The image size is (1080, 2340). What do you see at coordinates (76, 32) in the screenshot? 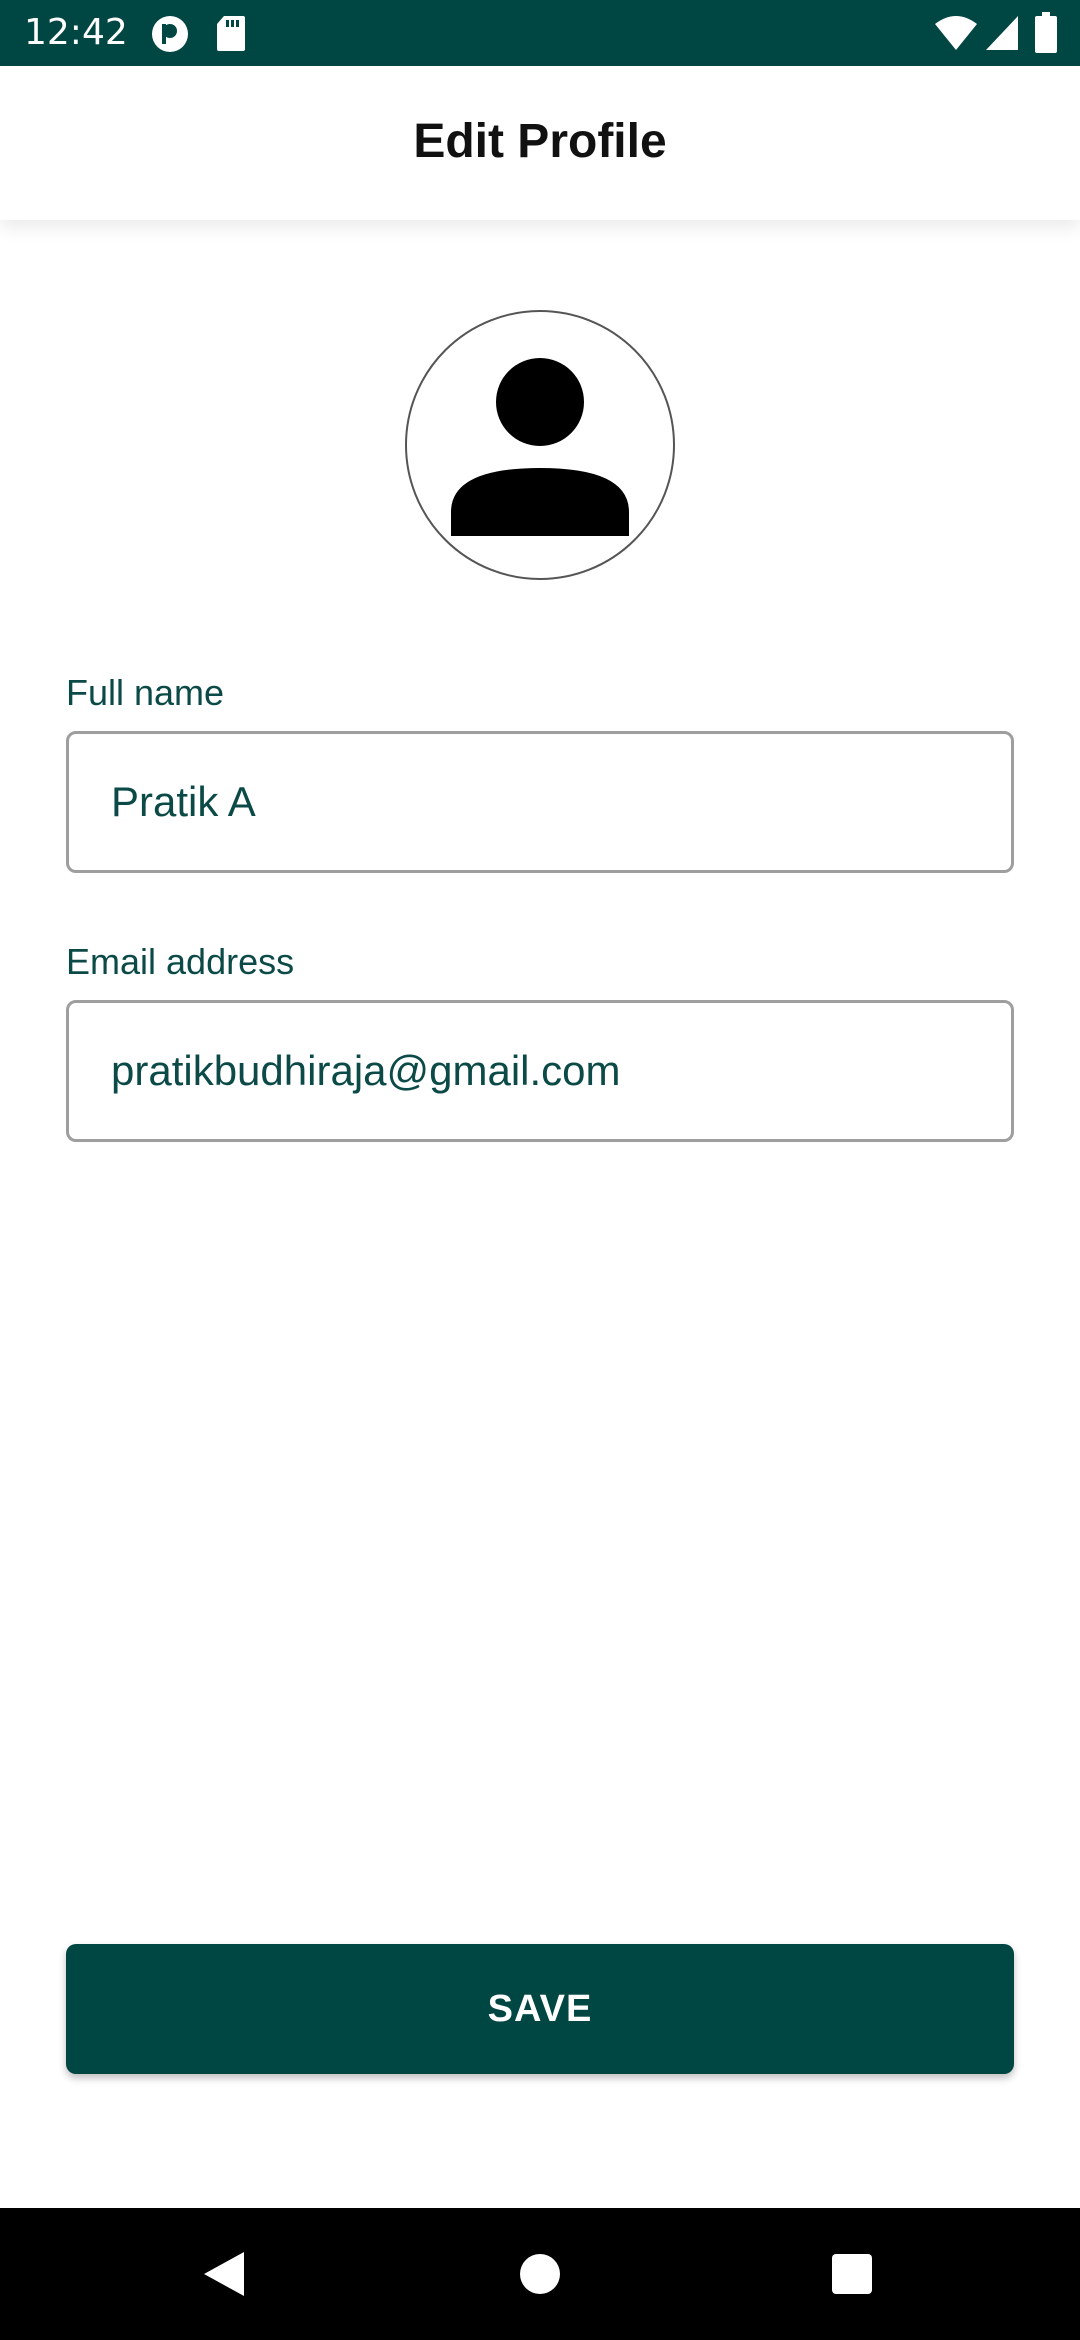
I see `status-time: 12:42` at bounding box center [76, 32].